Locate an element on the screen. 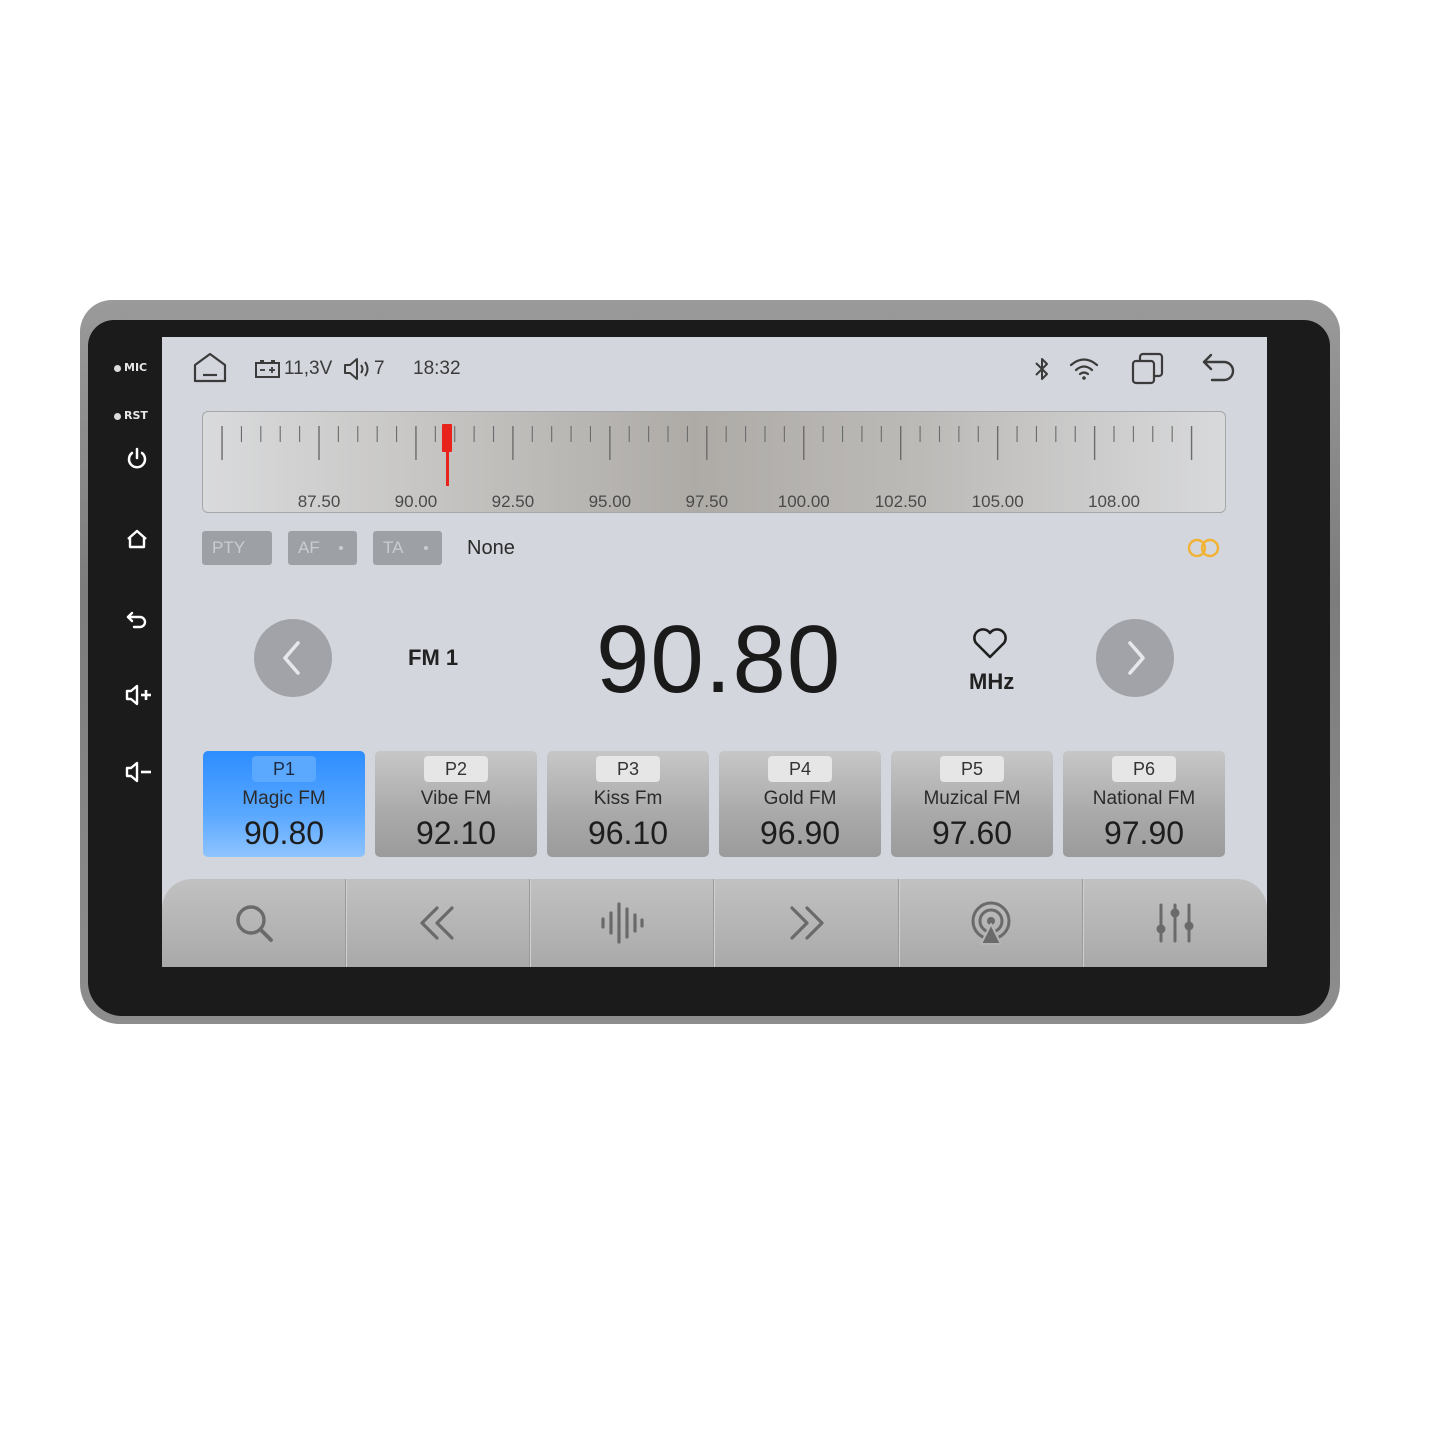  seek-forward-button is located at coordinates (806, 923).